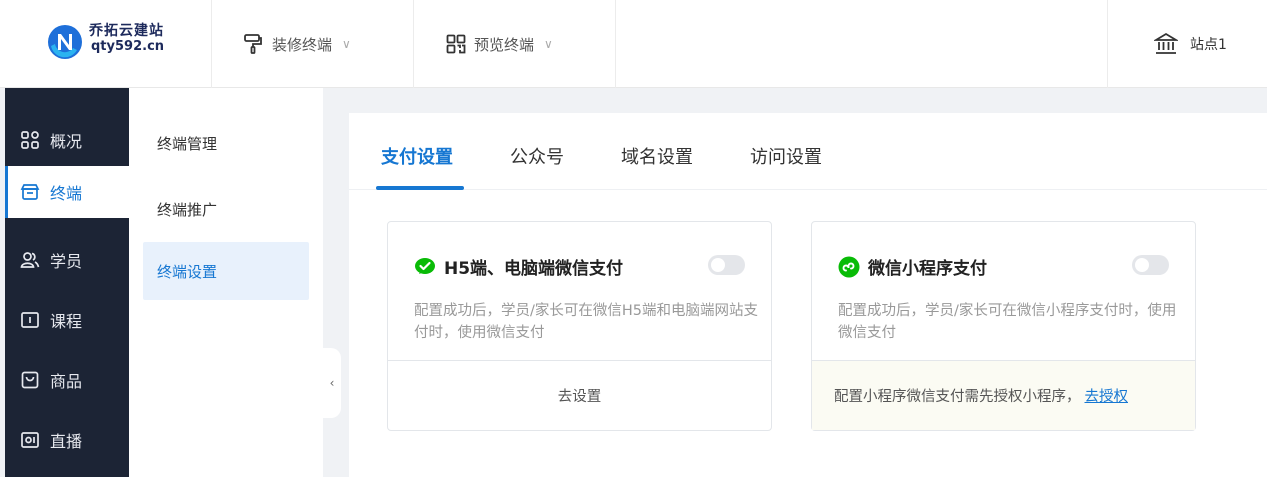  I want to click on card-footer: 去设置, so click(579, 395).